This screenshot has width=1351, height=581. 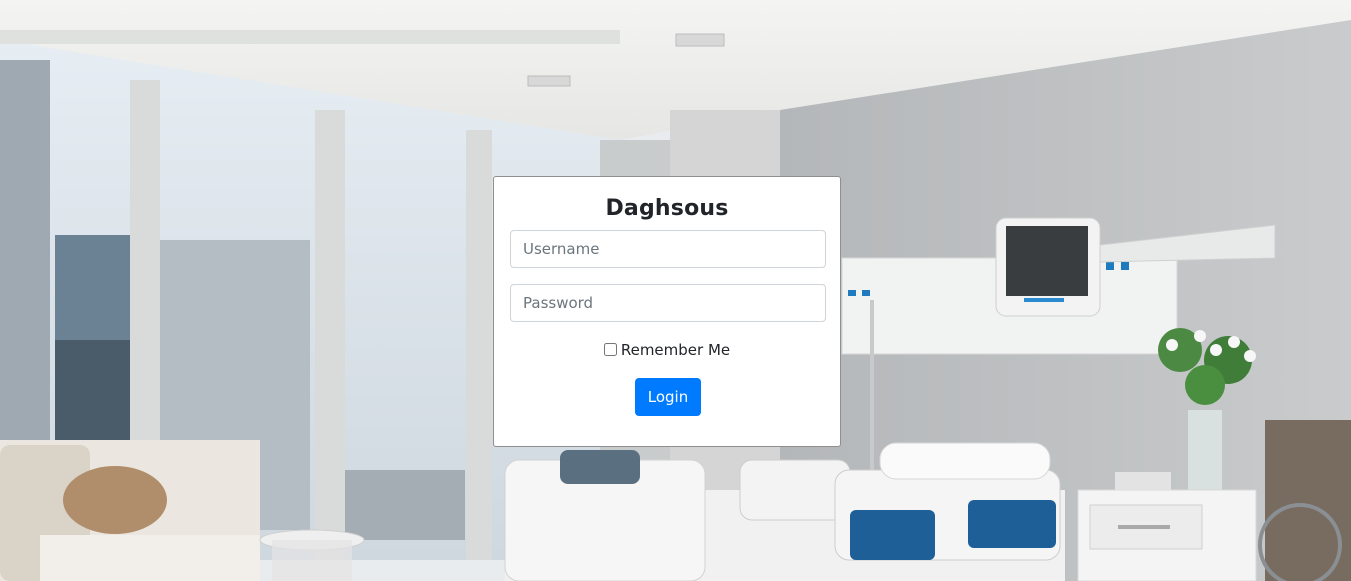 I want to click on login-button: Login, so click(x=668, y=397).